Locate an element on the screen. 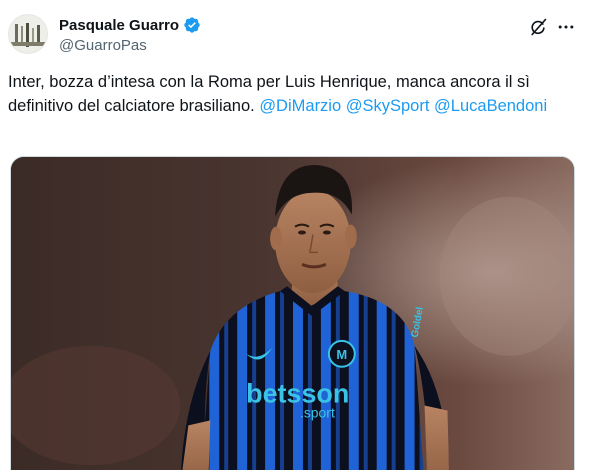  more-button is located at coordinates (566, 27).